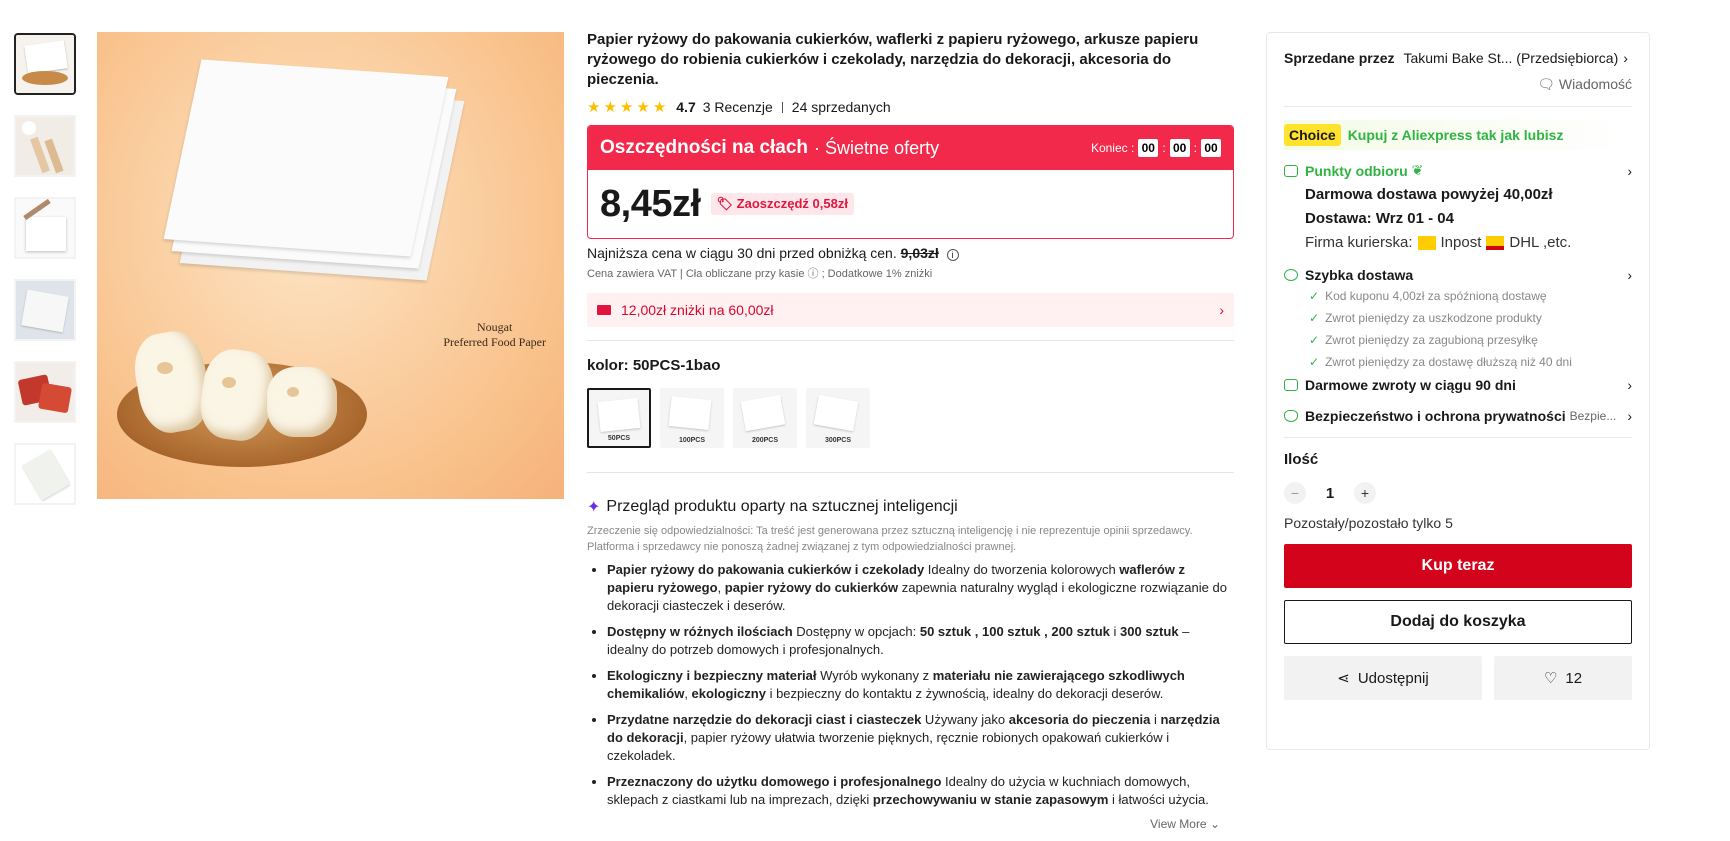 The width and height of the screenshot is (1730, 841). Describe the element at coordinates (686, 107) in the screenshot. I see `rating-value: 4.7` at that location.